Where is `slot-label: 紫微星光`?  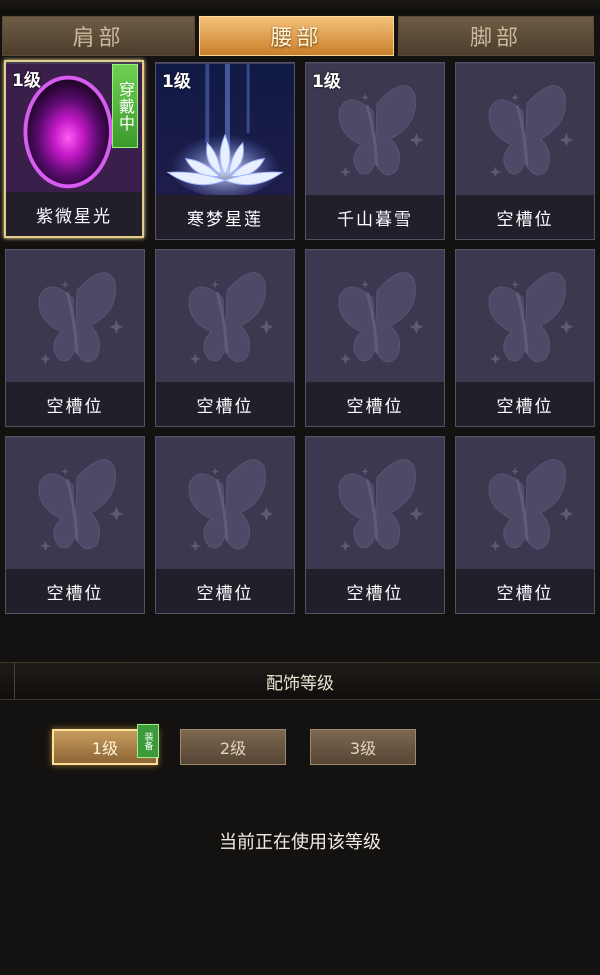
slot-label: 紫微星光 is located at coordinates (74, 214).